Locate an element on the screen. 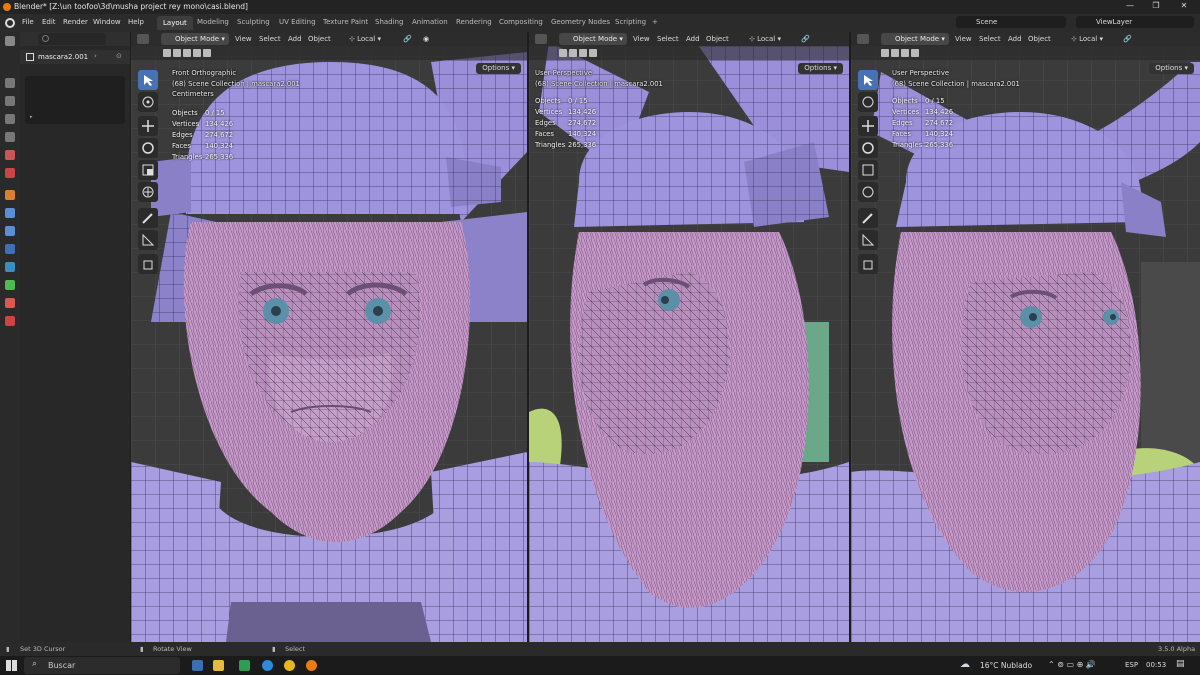  notification-icon: ▤ is located at coordinates (1180, 664).